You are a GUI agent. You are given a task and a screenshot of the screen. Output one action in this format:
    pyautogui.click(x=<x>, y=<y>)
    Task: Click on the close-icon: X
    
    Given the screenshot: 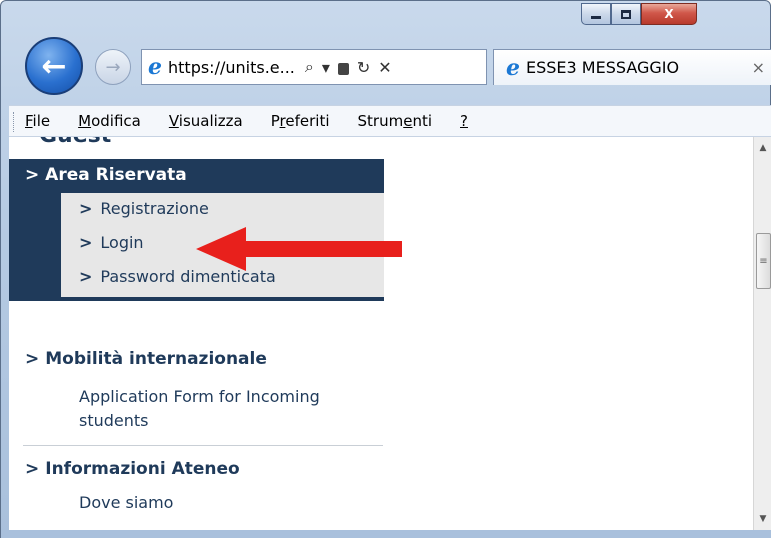 What is the action you would take?
    pyautogui.click(x=669, y=14)
    